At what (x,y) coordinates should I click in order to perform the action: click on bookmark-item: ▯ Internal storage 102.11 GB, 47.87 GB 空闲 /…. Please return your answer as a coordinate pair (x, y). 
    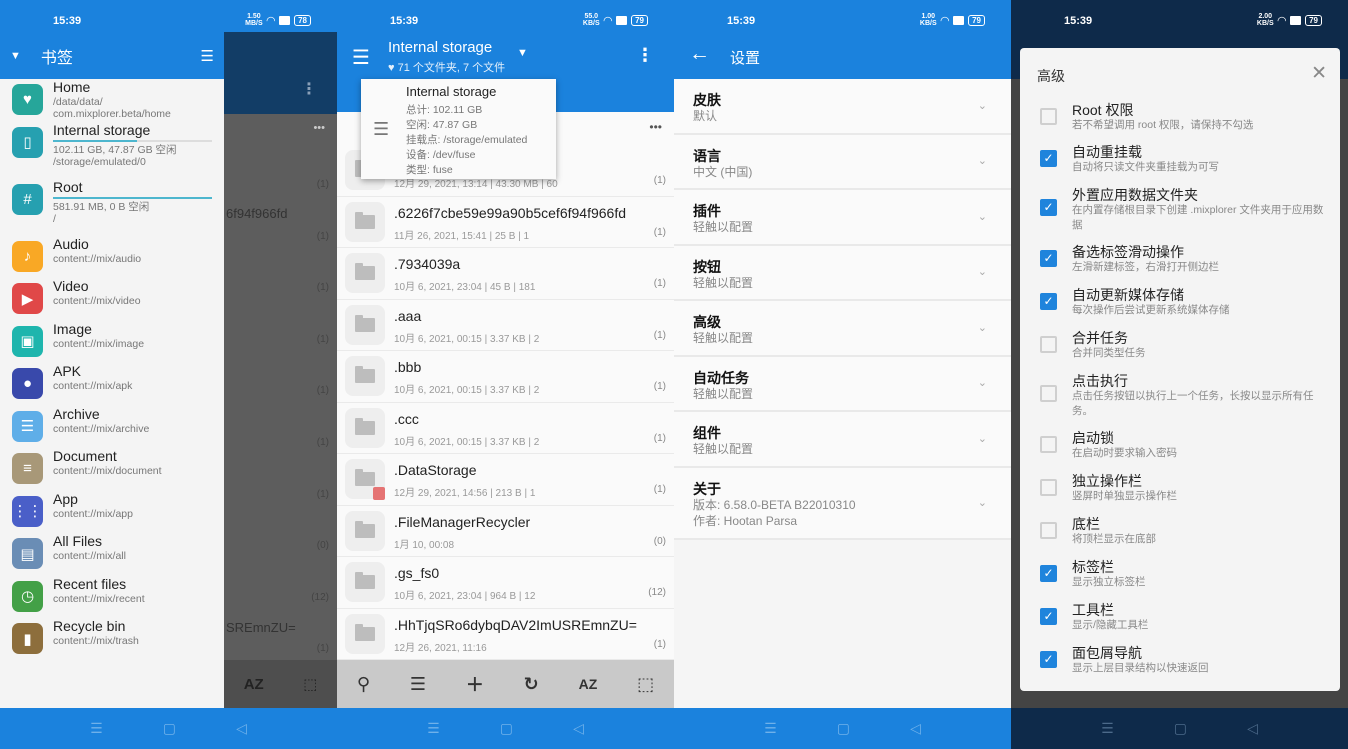
    Looking at the image, I should click on (112, 150).